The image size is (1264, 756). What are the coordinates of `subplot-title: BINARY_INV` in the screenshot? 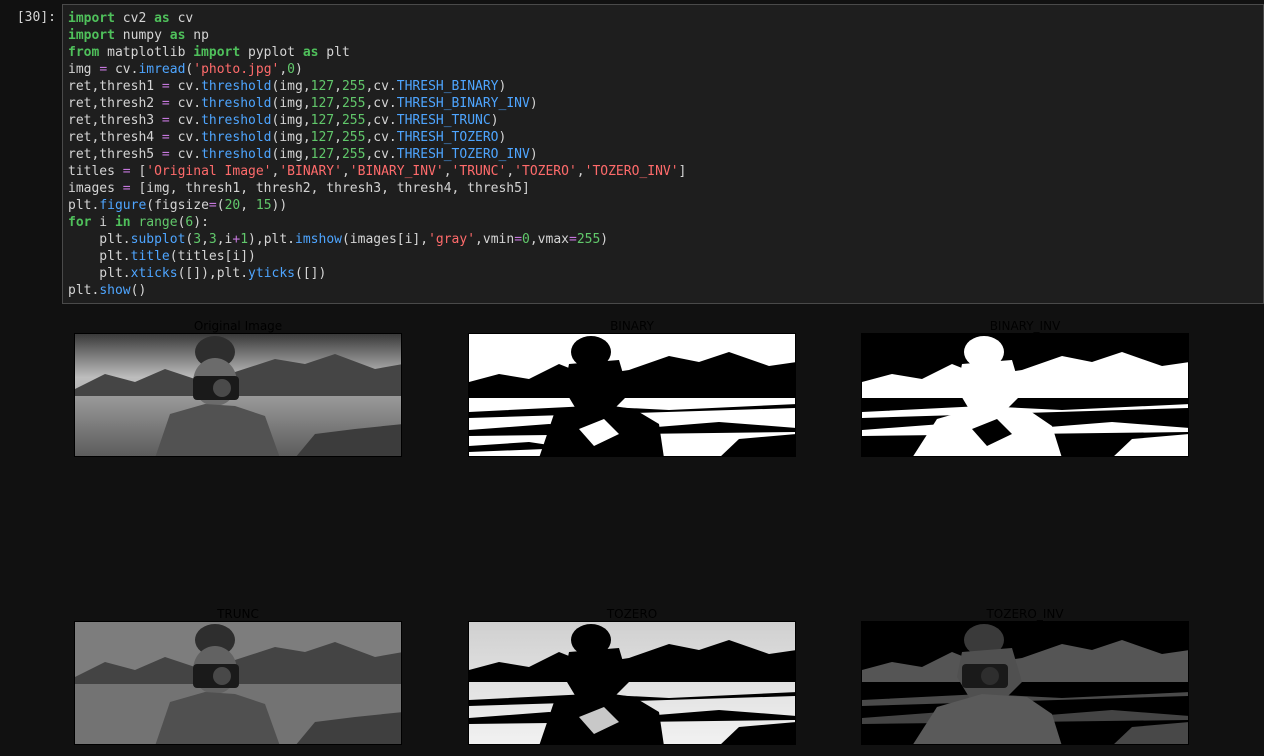 It's located at (1025, 326).